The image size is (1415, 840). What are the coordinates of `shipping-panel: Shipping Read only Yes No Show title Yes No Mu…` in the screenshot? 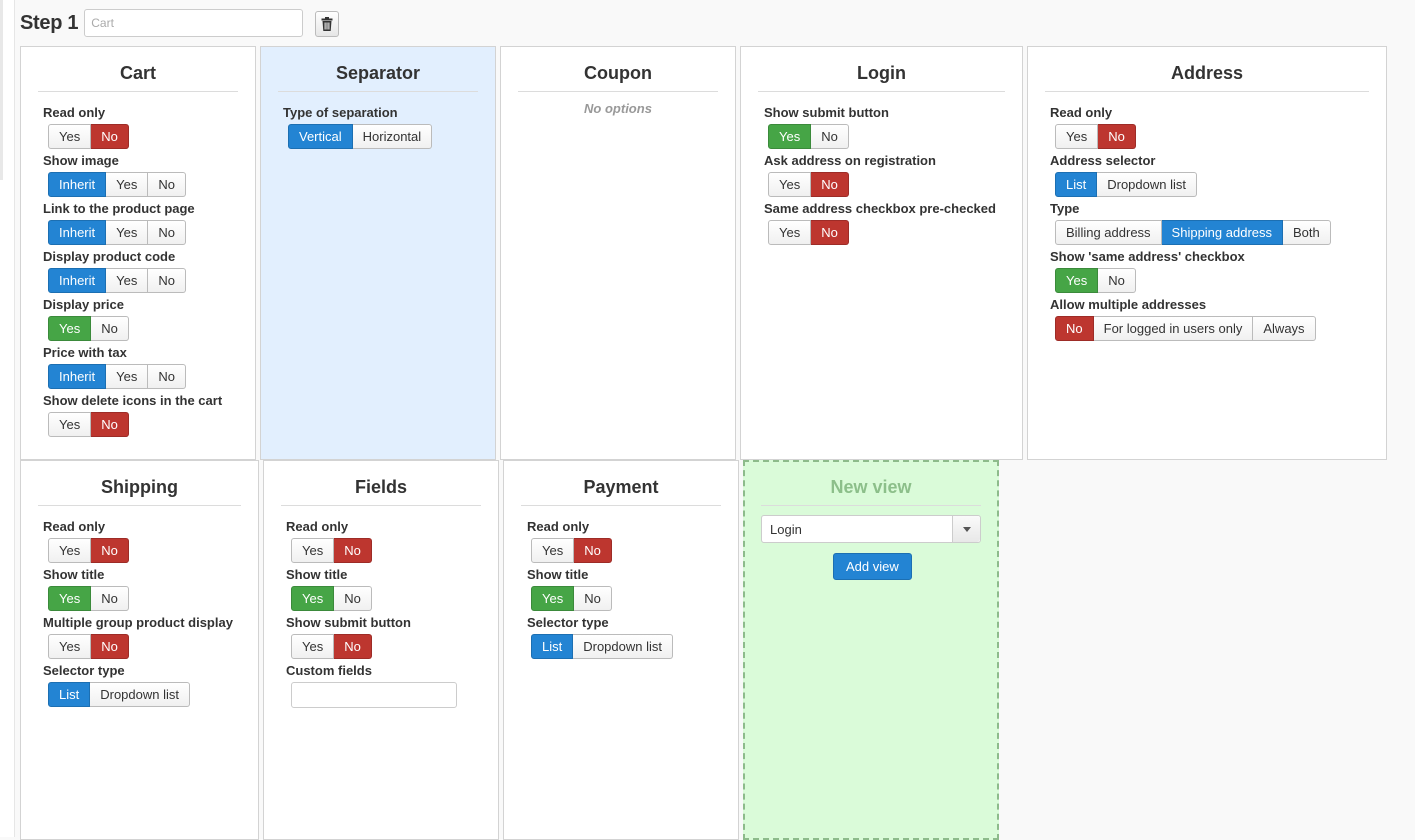 It's located at (139, 650).